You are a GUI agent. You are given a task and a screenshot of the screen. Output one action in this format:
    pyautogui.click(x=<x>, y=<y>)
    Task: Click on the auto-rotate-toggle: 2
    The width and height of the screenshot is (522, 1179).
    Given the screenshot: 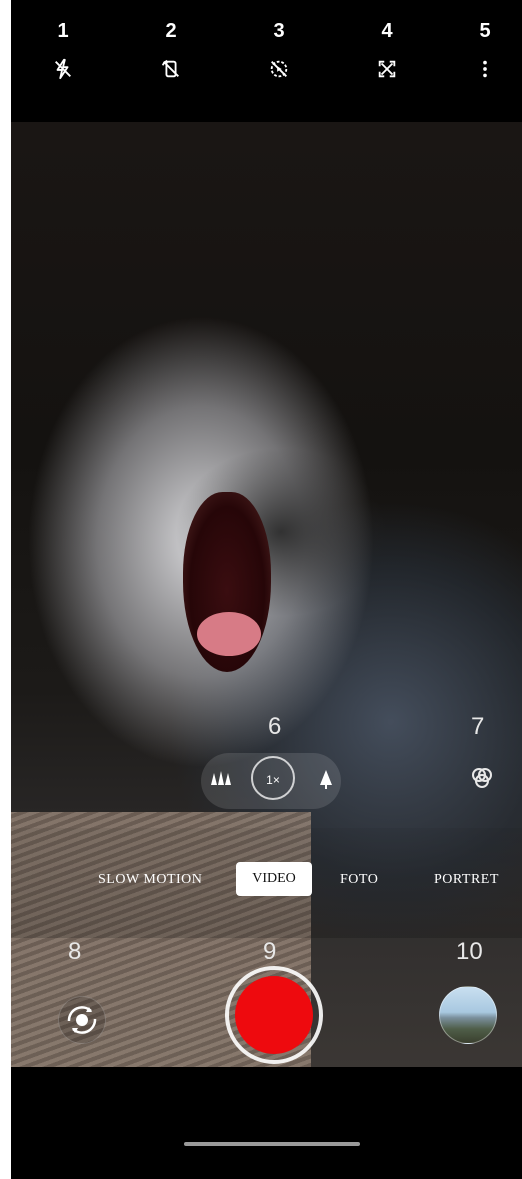 What is the action you would take?
    pyautogui.click(x=171, y=50)
    